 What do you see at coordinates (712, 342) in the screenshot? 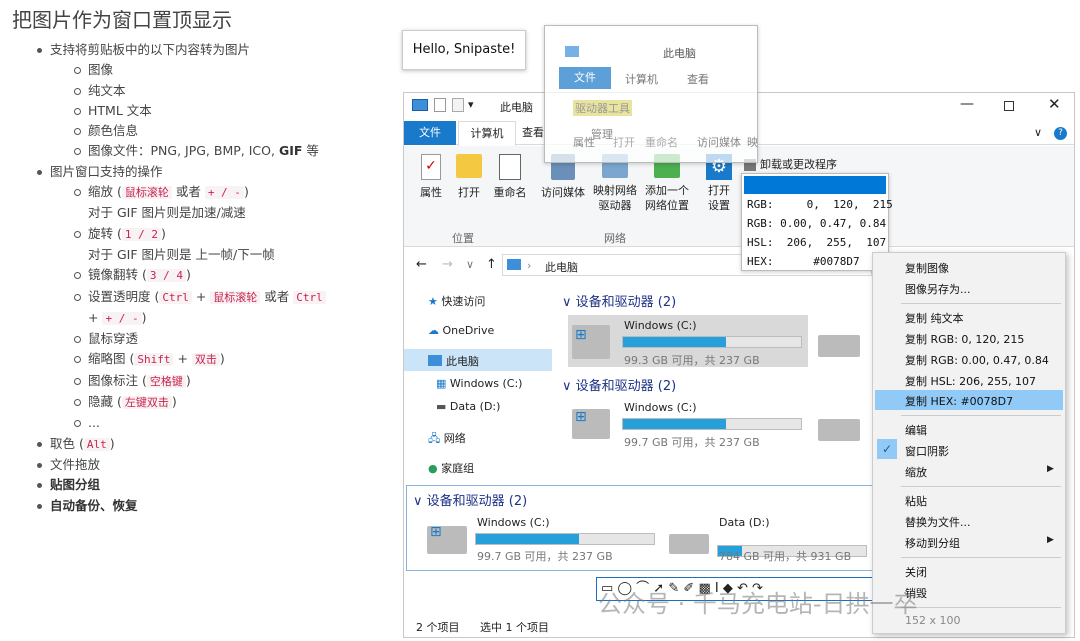
I see `drive-usage-bar` at bounding box center [712, 342].